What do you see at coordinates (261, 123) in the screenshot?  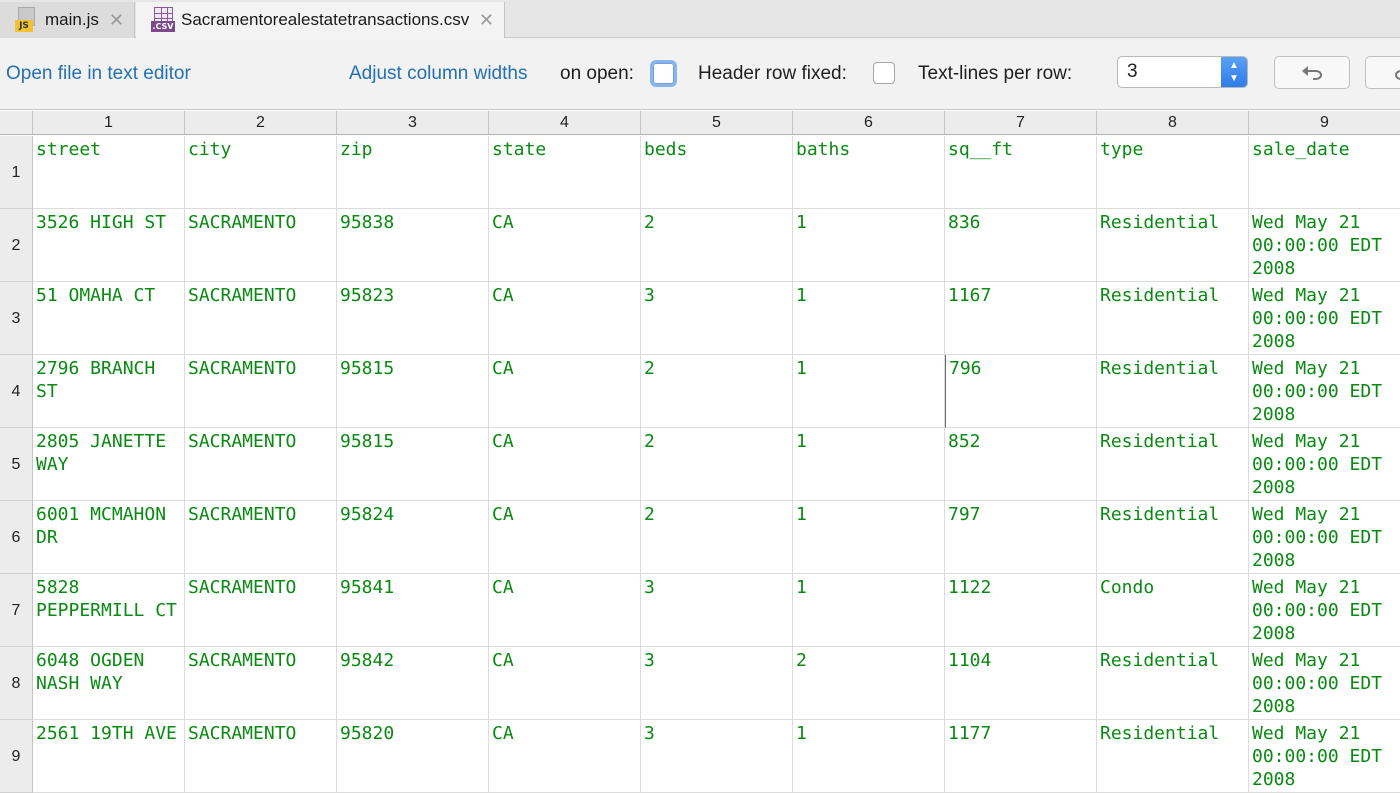 I see `column-header: 2` at bounding box center [261, 123].